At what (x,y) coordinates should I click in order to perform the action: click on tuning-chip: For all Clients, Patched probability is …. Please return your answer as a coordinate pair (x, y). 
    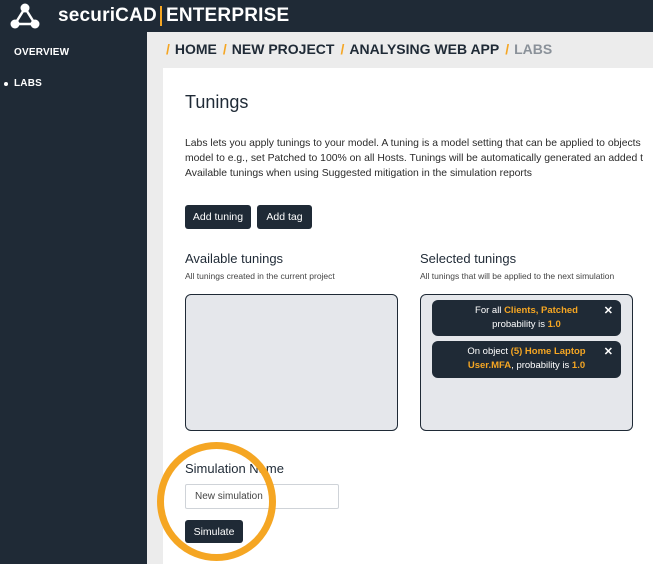
    Looking at the image, I should click on (526, 318).